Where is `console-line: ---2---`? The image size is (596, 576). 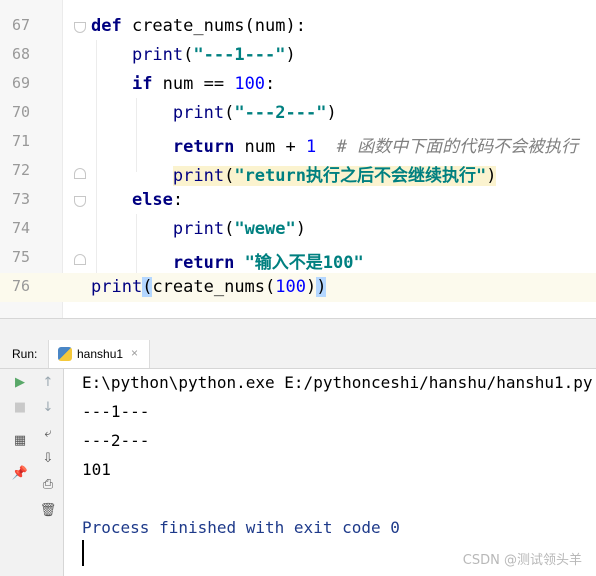
console-line: ---2--- is located at coordinates (116, 440).